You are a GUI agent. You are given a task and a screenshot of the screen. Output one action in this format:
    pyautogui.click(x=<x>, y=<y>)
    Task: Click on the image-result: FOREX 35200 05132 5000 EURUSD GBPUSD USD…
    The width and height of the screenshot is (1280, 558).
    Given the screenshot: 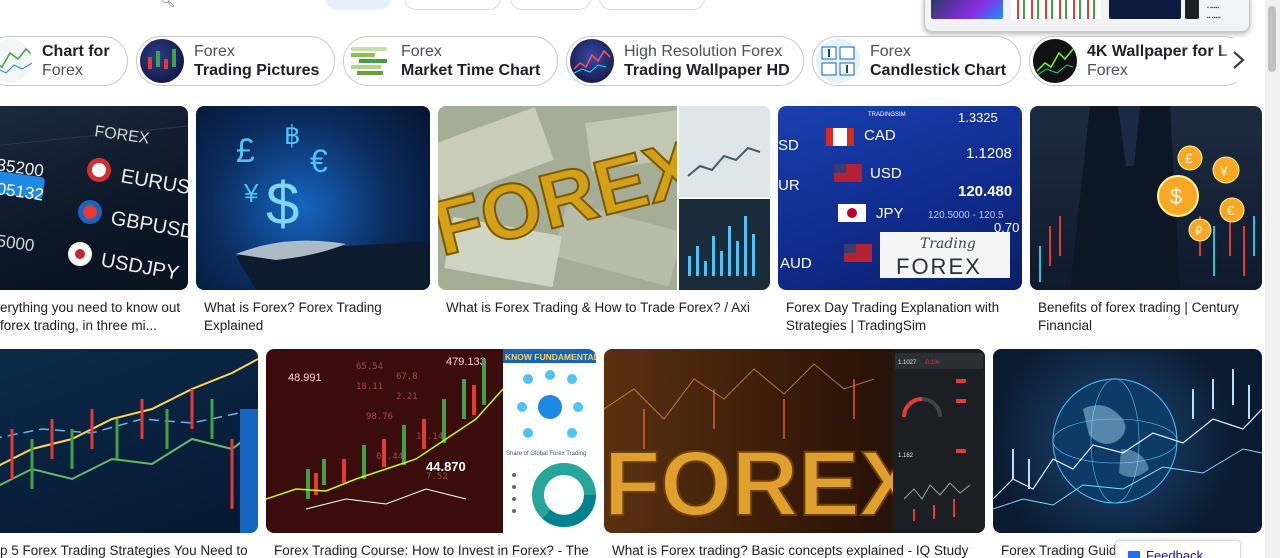 What is the action you would take?
    pyautogui.click(x=94, y=224)
    